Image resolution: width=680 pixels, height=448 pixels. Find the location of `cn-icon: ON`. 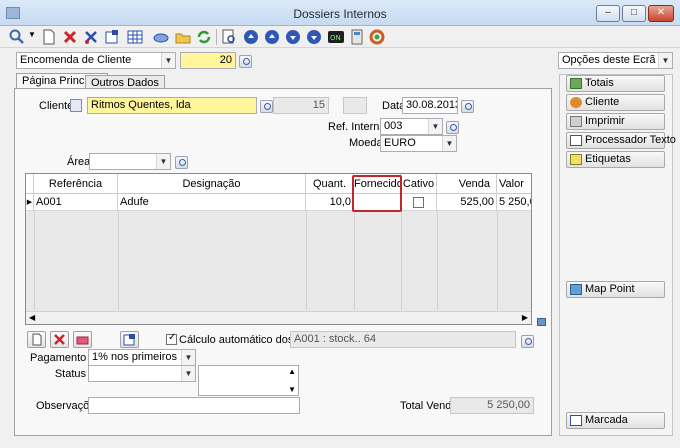

cn-icon: ON is located at coordinates (336, 37).